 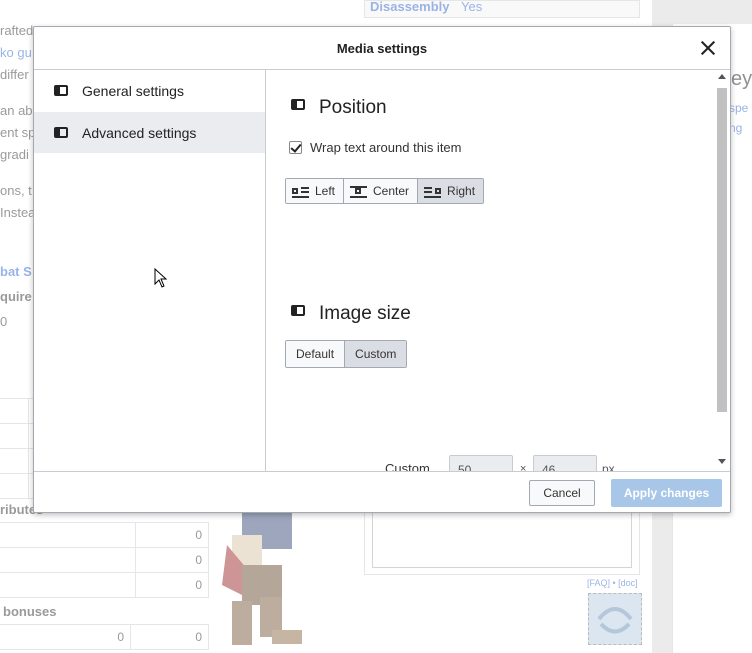 I want to click on scroll-up-arrow-icon, so click(x=722, y=76).